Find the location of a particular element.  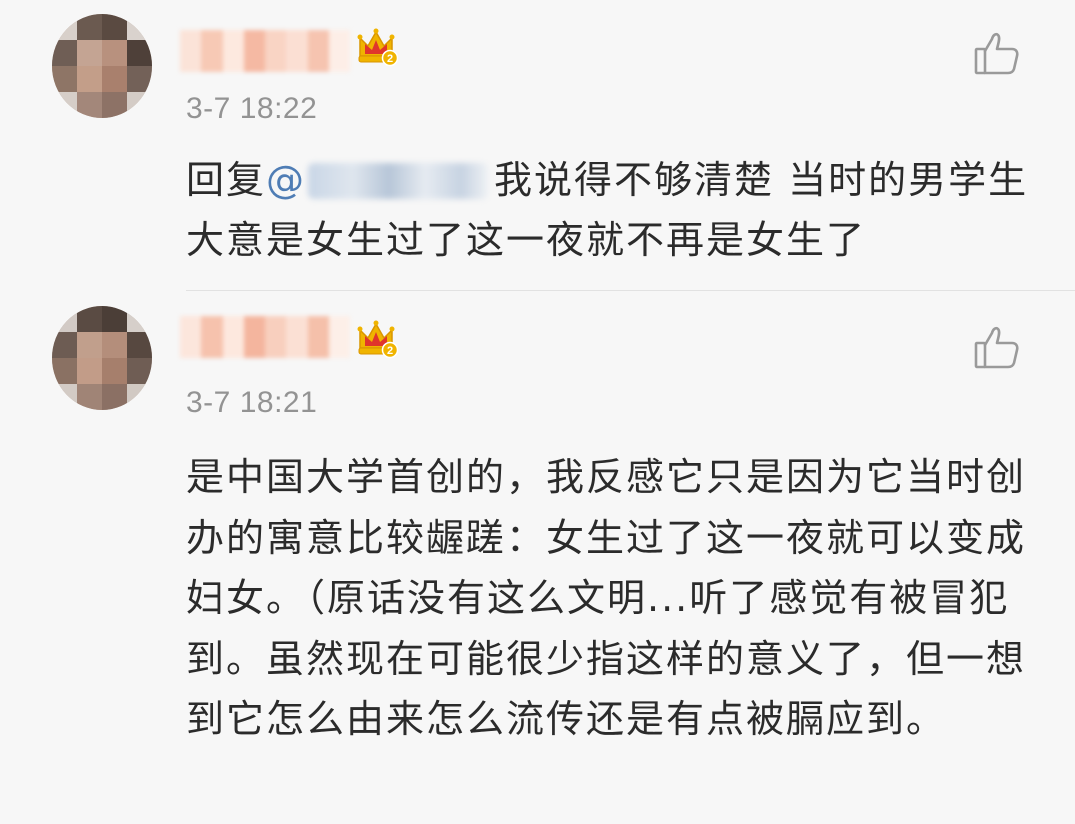

comment-timestamp: 3-7 18:21 is located at coordinates (252, 402).